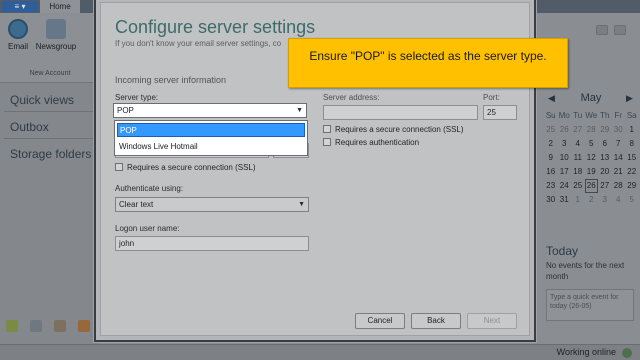 The height and width of the screenshot is (360, 640). What do you see at coordinates (629, 98) in the screenshot?
I see `calendar-next-arrow: ▶` at bounding box center [629, 98].